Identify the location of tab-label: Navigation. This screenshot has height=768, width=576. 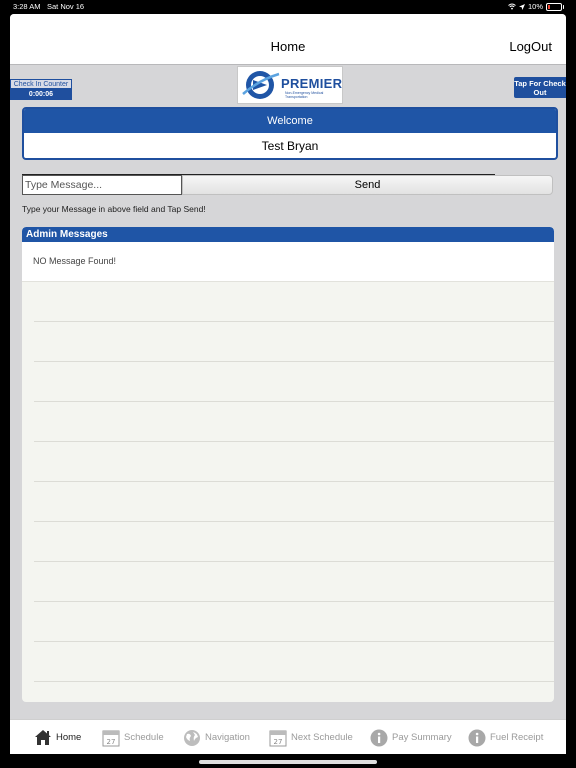
(227, 737).